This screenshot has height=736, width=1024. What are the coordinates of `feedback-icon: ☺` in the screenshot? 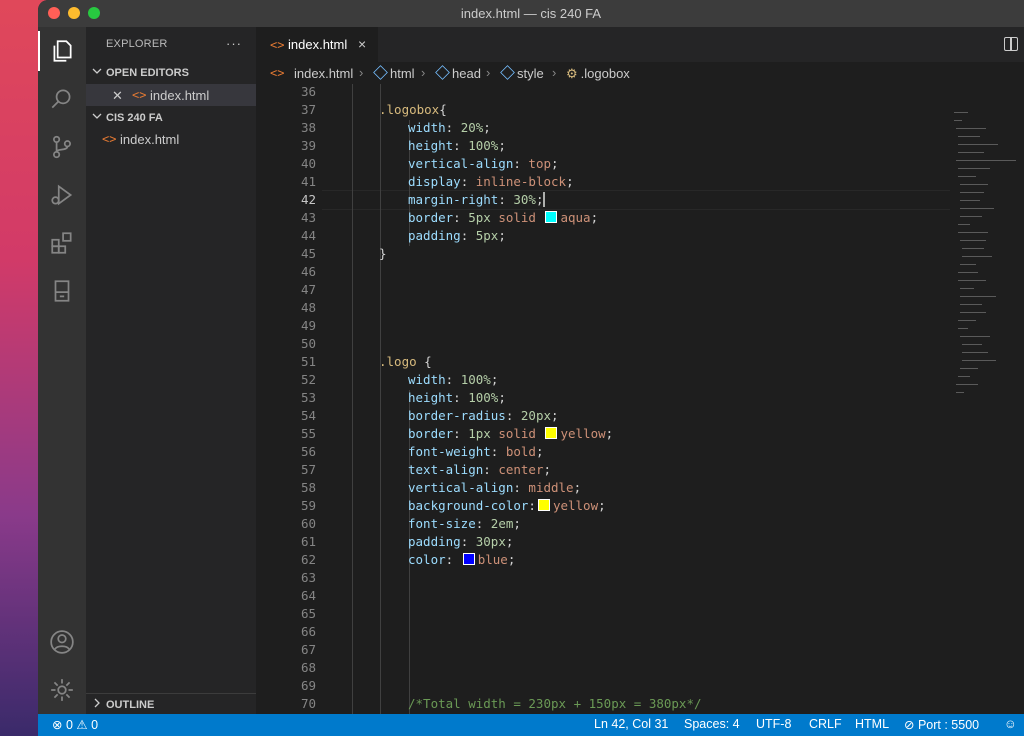 It's located at (1010, 724).